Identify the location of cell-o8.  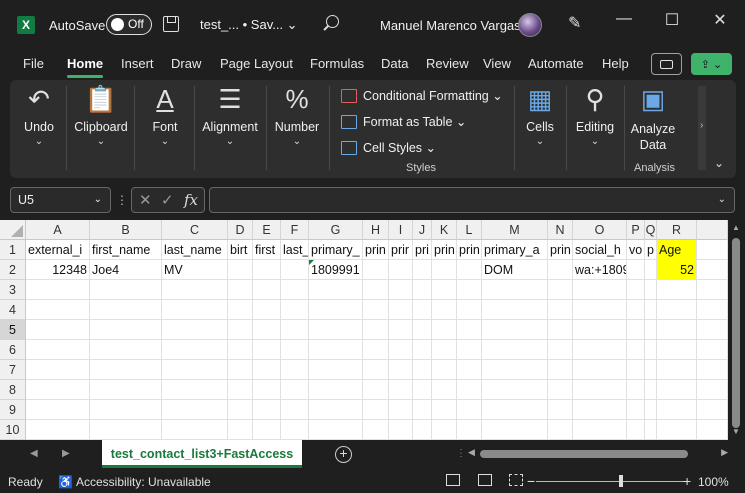
(600, 390).